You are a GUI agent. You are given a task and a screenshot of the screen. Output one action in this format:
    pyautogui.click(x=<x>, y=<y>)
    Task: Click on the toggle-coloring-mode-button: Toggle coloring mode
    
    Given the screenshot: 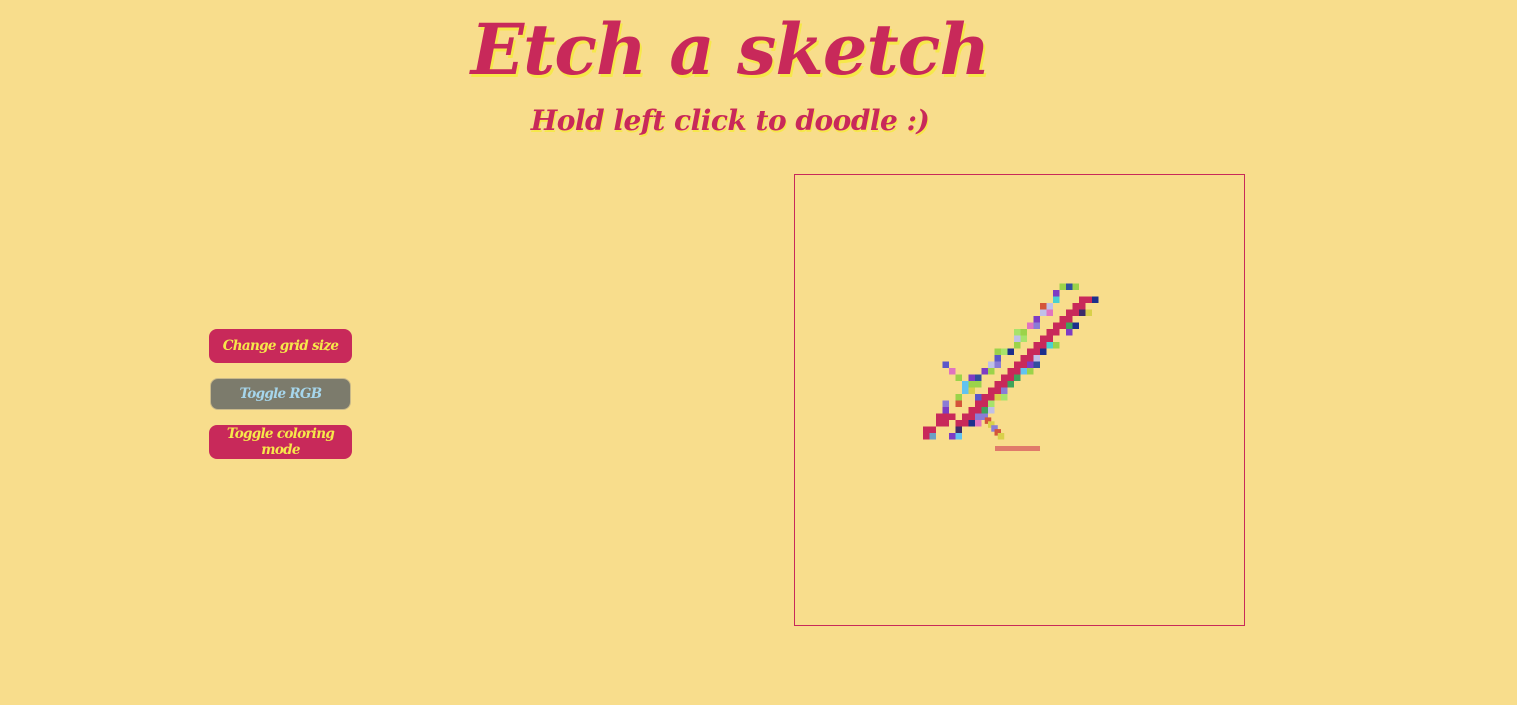 What is the action you would take?
    pyautogui.click(x=280, y=442)
    